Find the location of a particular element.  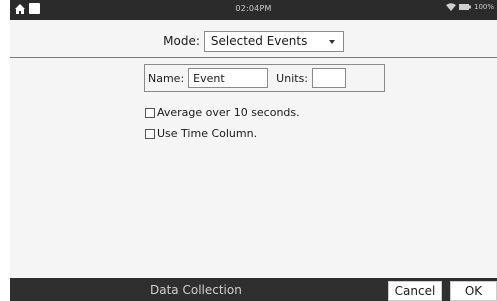

screen-title: Data Collection is located at coordinates (196, 290).